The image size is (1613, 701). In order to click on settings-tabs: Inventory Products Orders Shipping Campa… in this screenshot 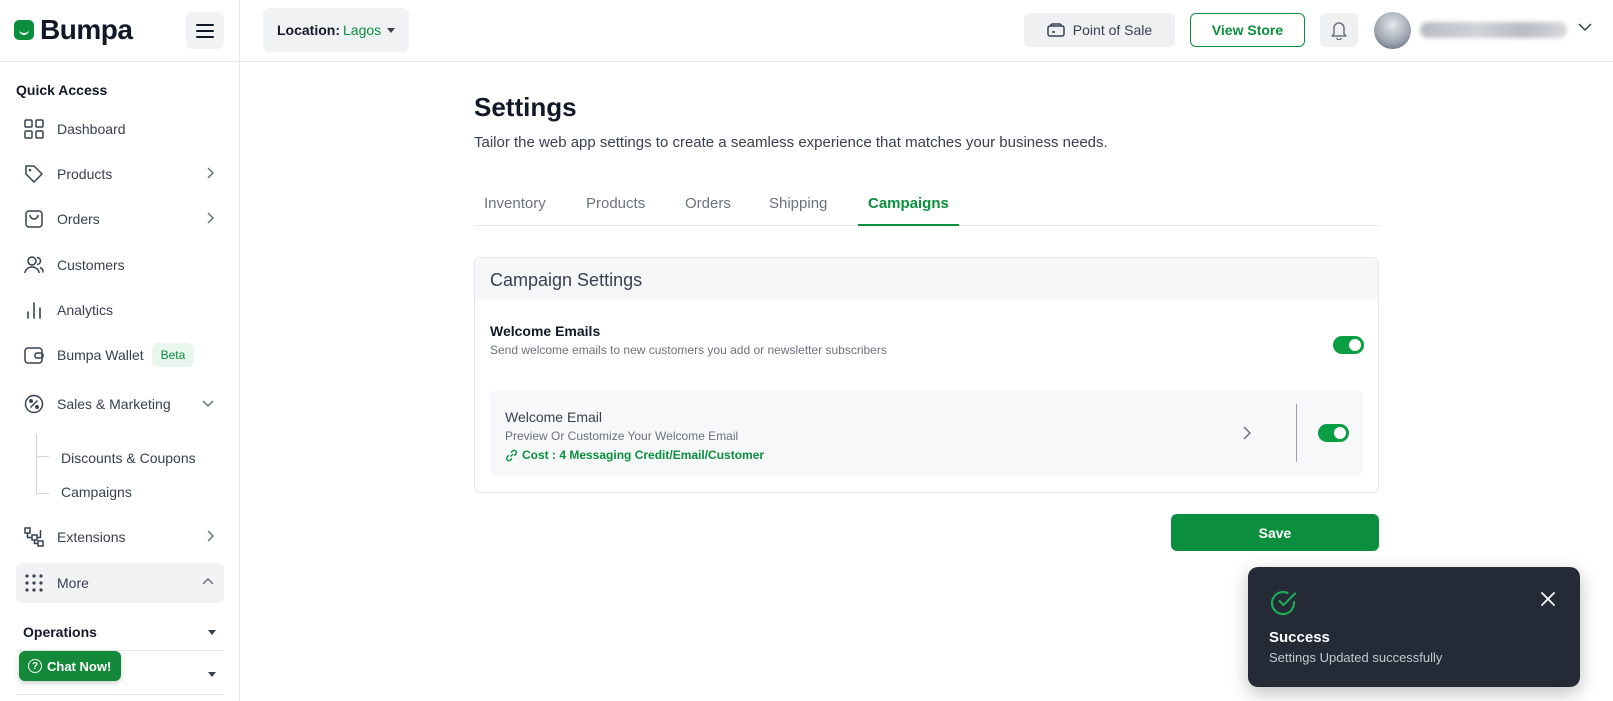, I will do `click(926, 208)`.